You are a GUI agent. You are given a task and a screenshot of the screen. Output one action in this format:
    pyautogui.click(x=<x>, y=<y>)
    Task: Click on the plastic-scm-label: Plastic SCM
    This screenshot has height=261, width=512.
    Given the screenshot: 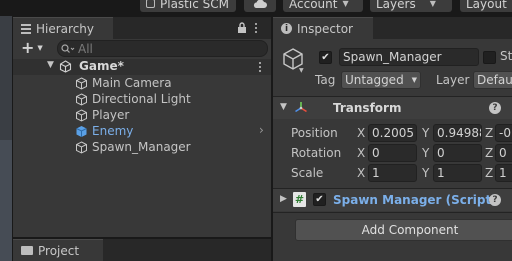 What is the action you would take?
    pyautogui.click(x=194, y=5)
    